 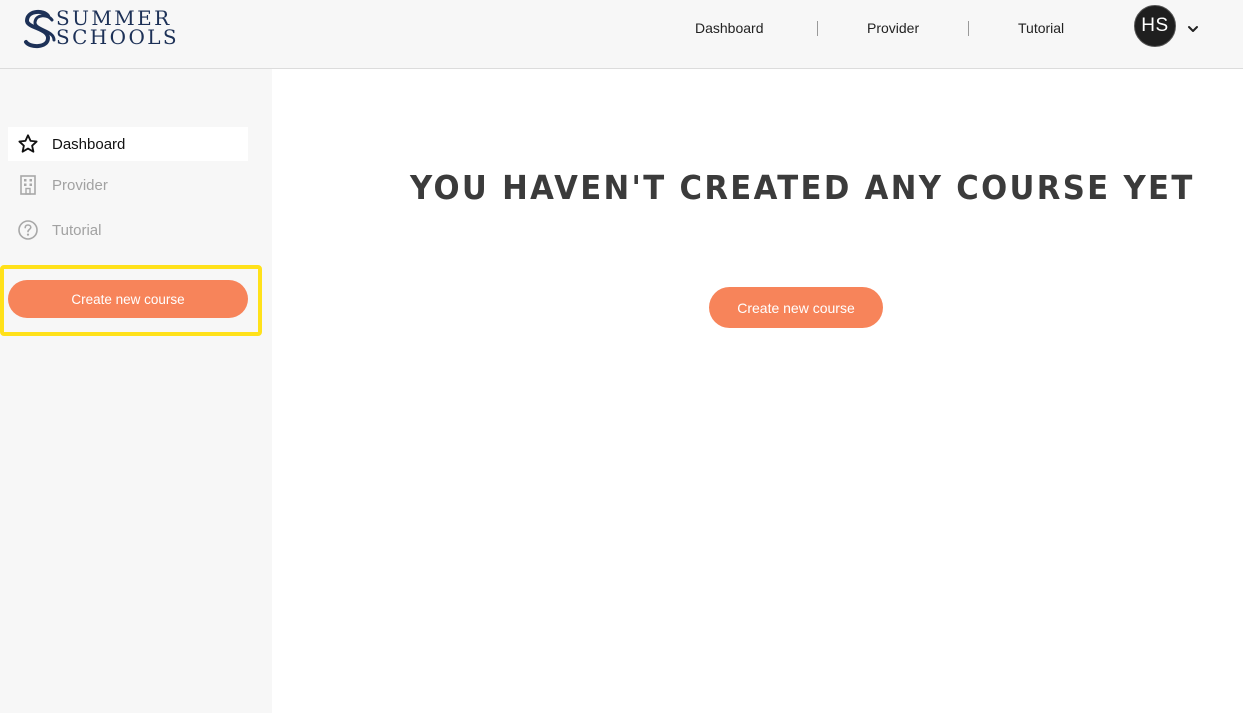 I want to click on sidebar-item-tutorial: Tutorial, so click(x=128, y=230).